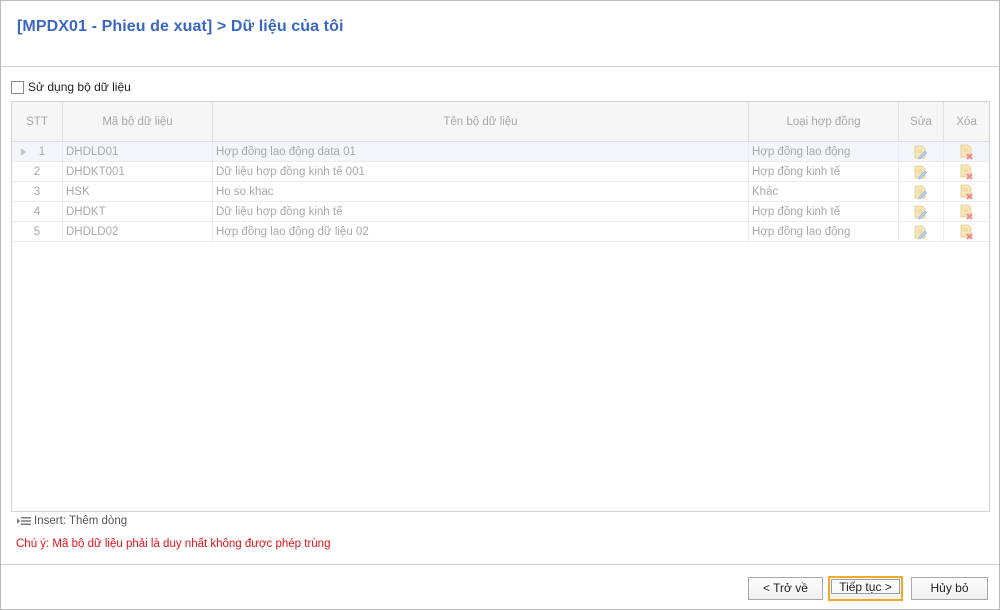 This screenshot has width=1000, height=610. What do you see at coordinates (23, 152) in the screenshot?
I see `row-indicator-icon` at bounding box center [23, 152].